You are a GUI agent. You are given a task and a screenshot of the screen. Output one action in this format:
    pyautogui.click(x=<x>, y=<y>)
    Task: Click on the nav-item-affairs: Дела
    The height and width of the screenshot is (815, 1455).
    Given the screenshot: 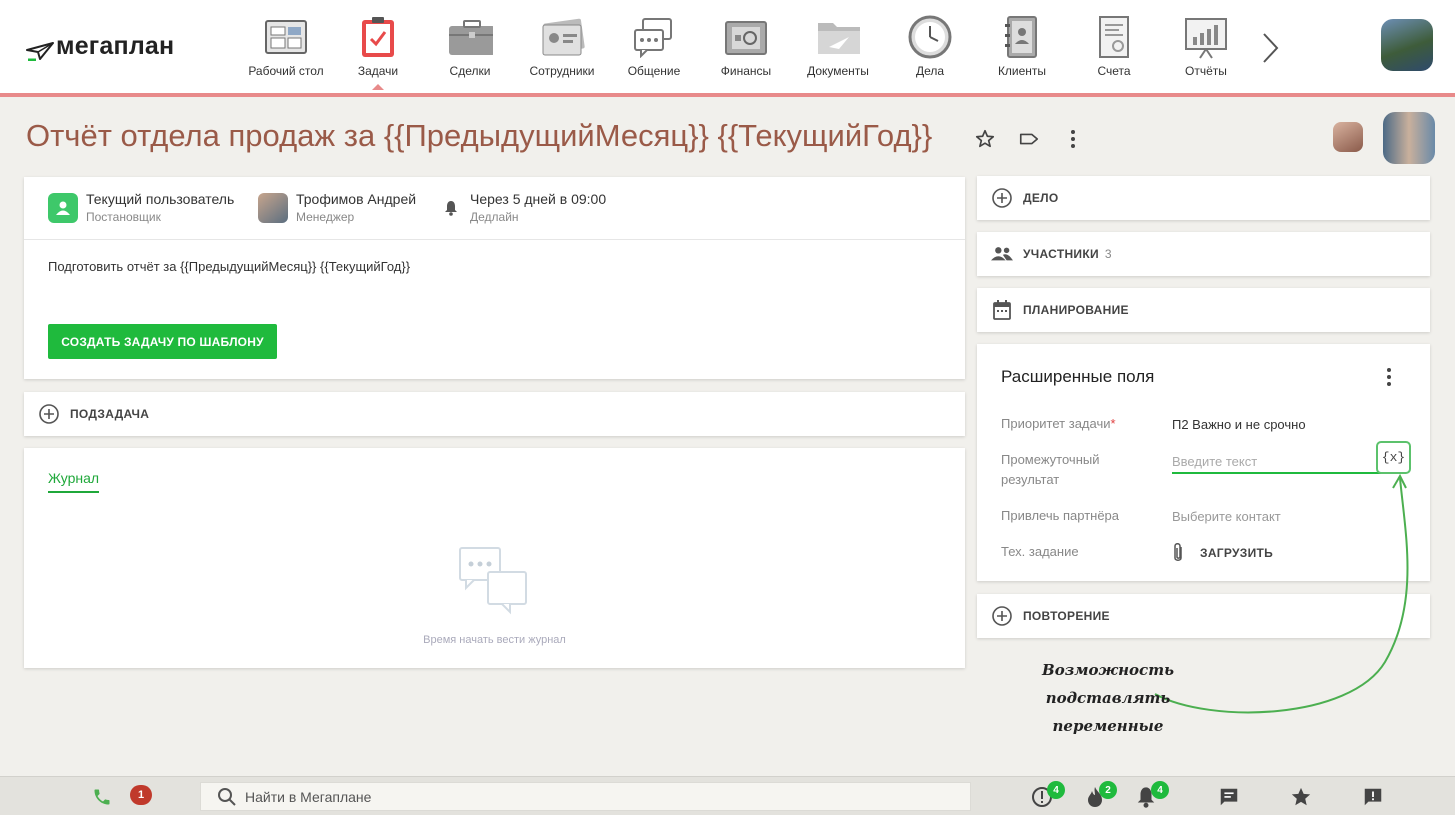 What is the action you would take?
    pyautogui.click(x=930, y=46)
    